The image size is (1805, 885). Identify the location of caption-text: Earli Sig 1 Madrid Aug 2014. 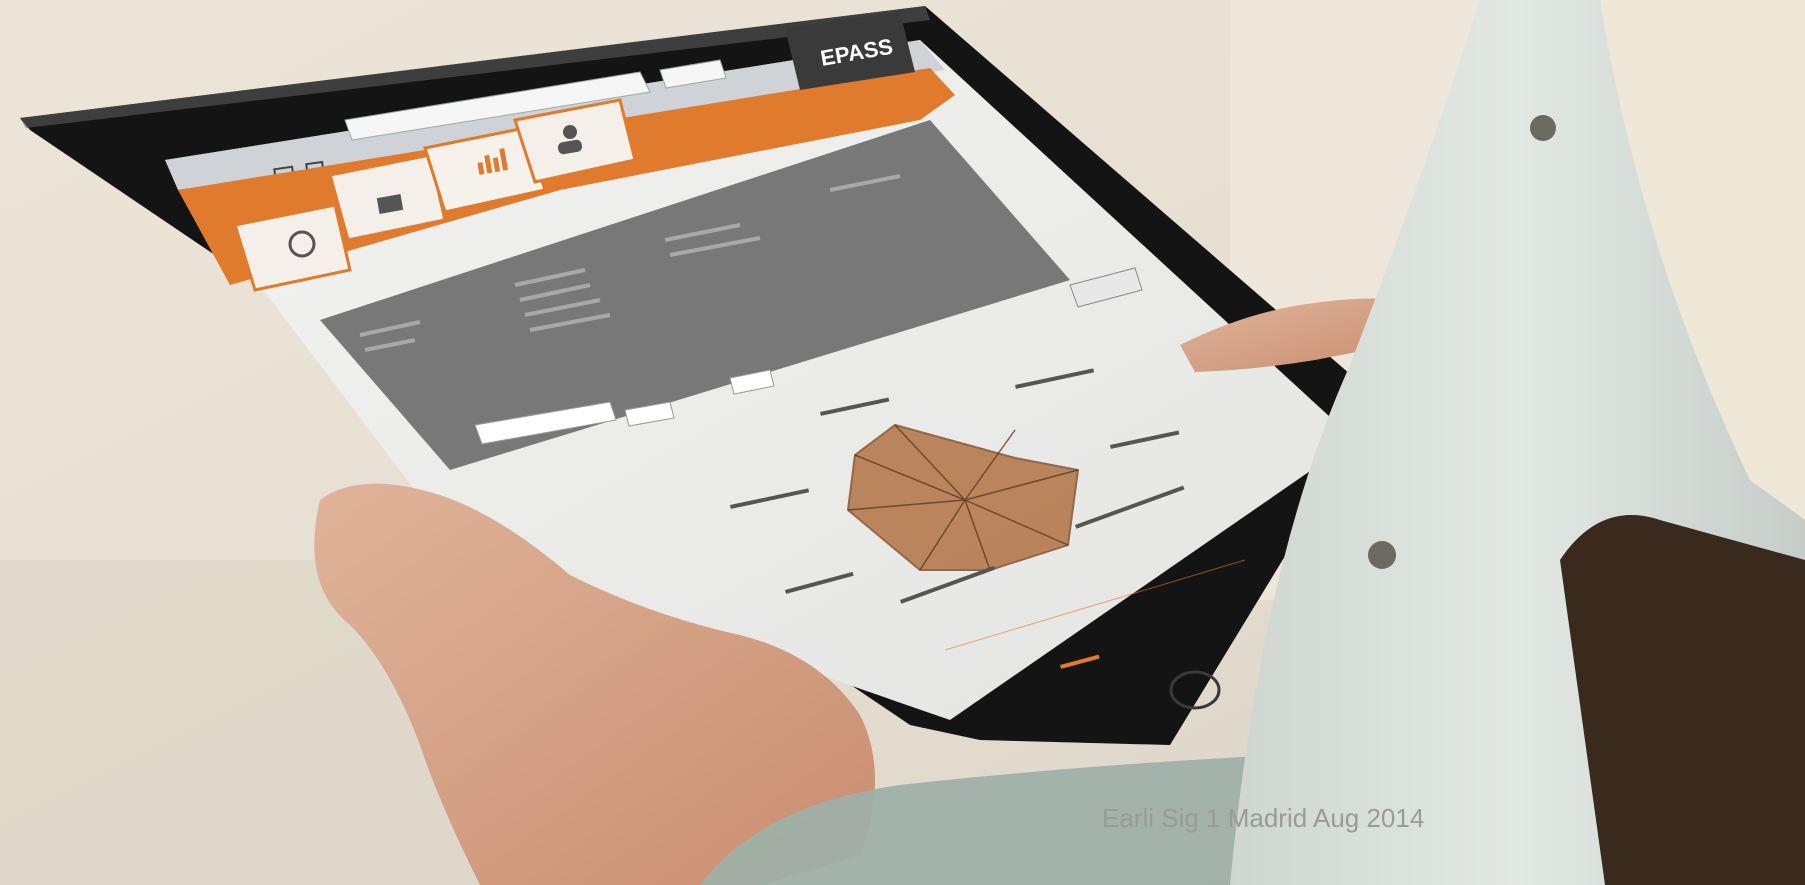
(1263, 818).